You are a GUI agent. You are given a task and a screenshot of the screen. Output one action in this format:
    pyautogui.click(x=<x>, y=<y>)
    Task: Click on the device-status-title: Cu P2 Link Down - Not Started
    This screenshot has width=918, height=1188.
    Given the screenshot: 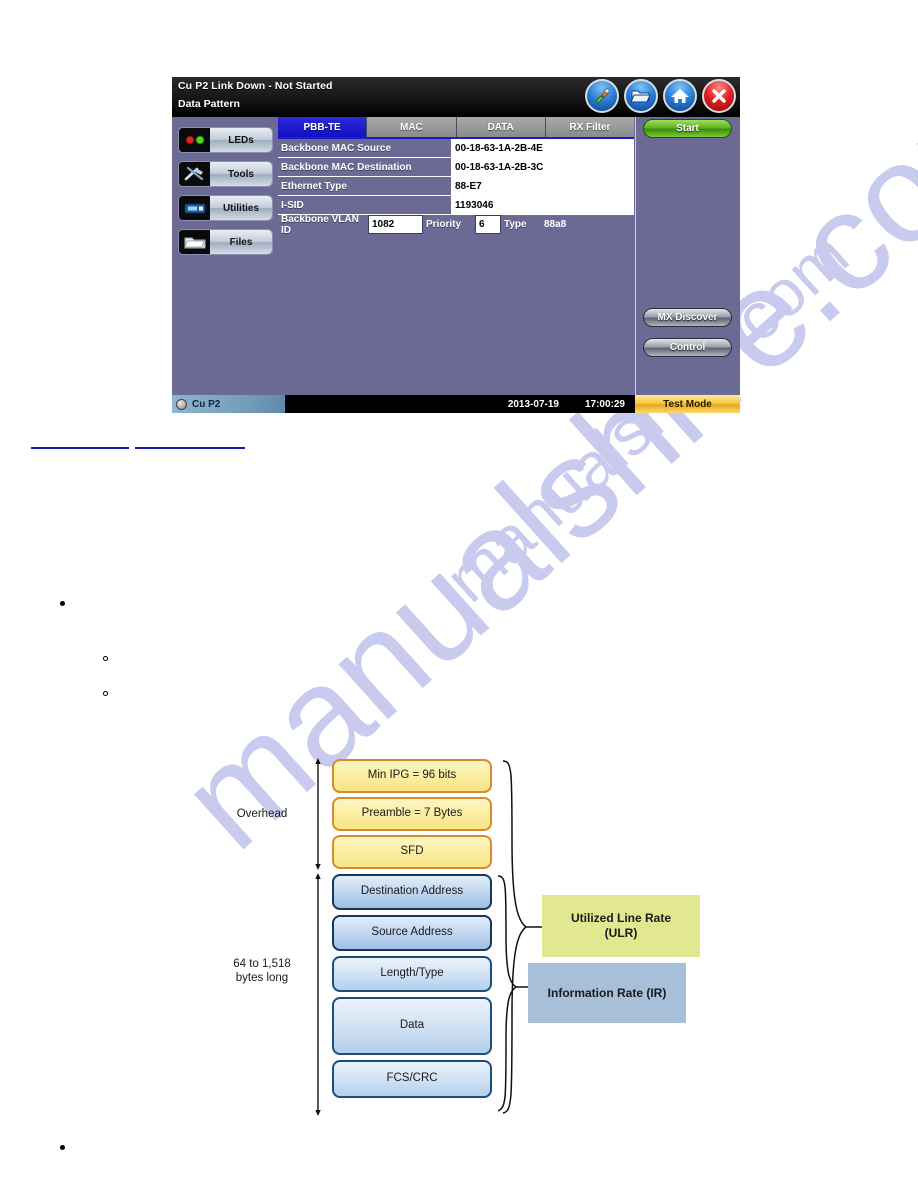 What is the action you would take?
    pyautogui.click(x=255, y=86)
    